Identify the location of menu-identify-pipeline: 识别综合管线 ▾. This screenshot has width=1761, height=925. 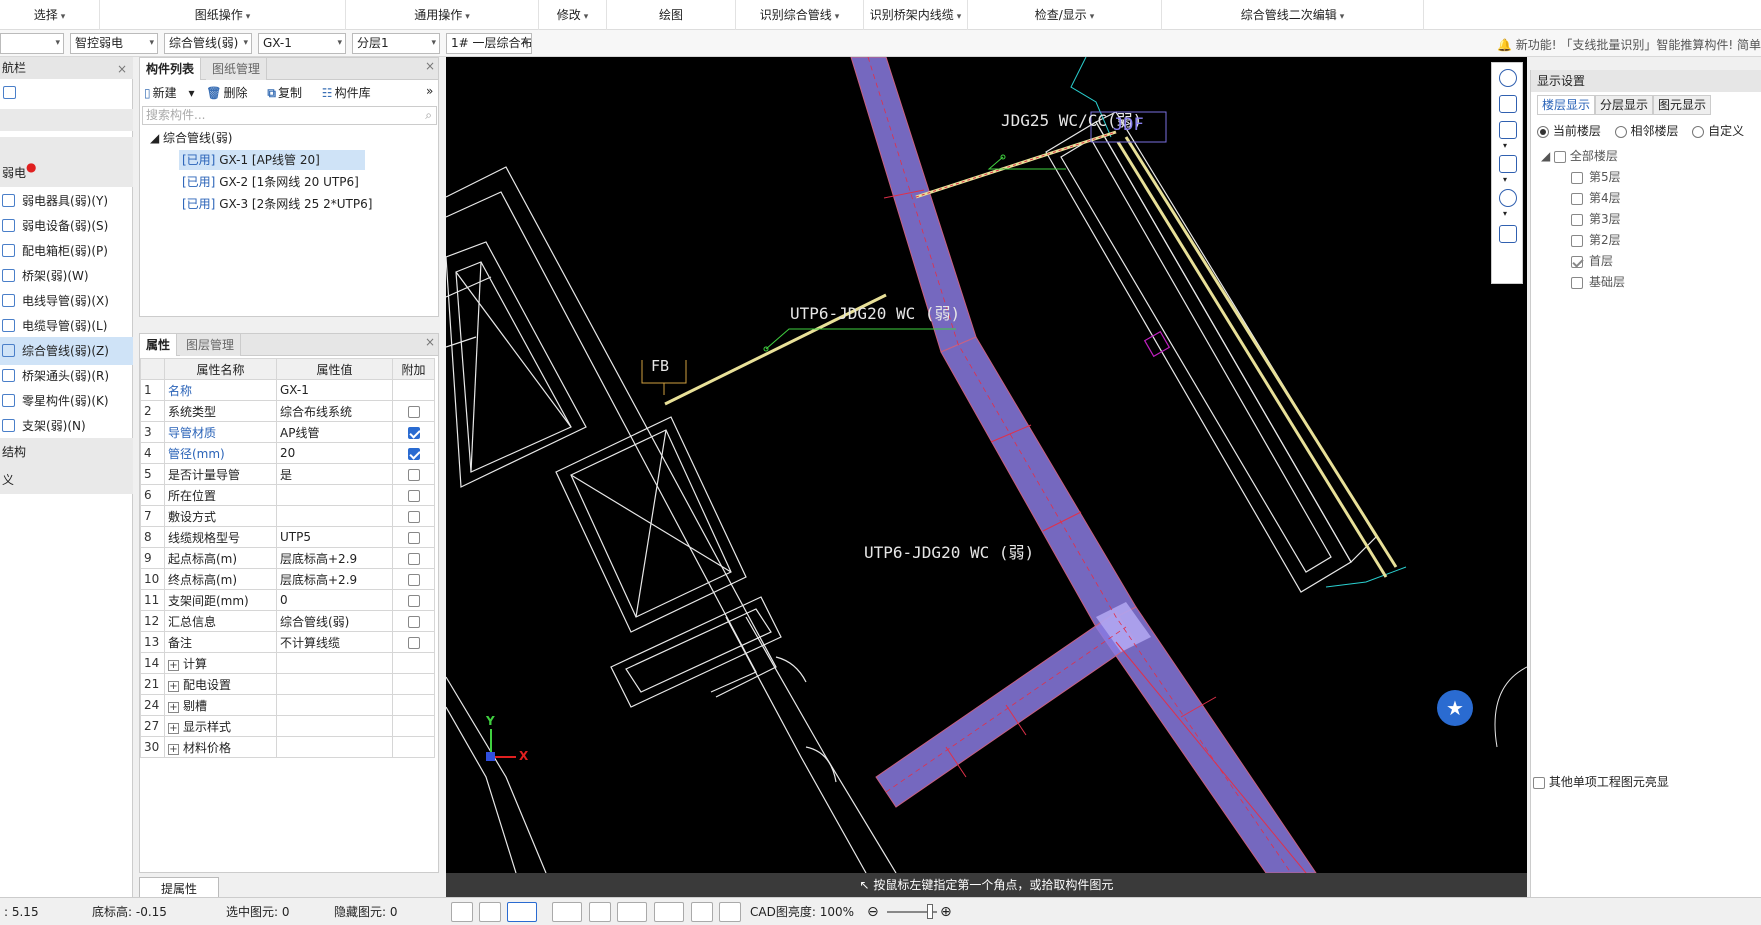
(800, 15).